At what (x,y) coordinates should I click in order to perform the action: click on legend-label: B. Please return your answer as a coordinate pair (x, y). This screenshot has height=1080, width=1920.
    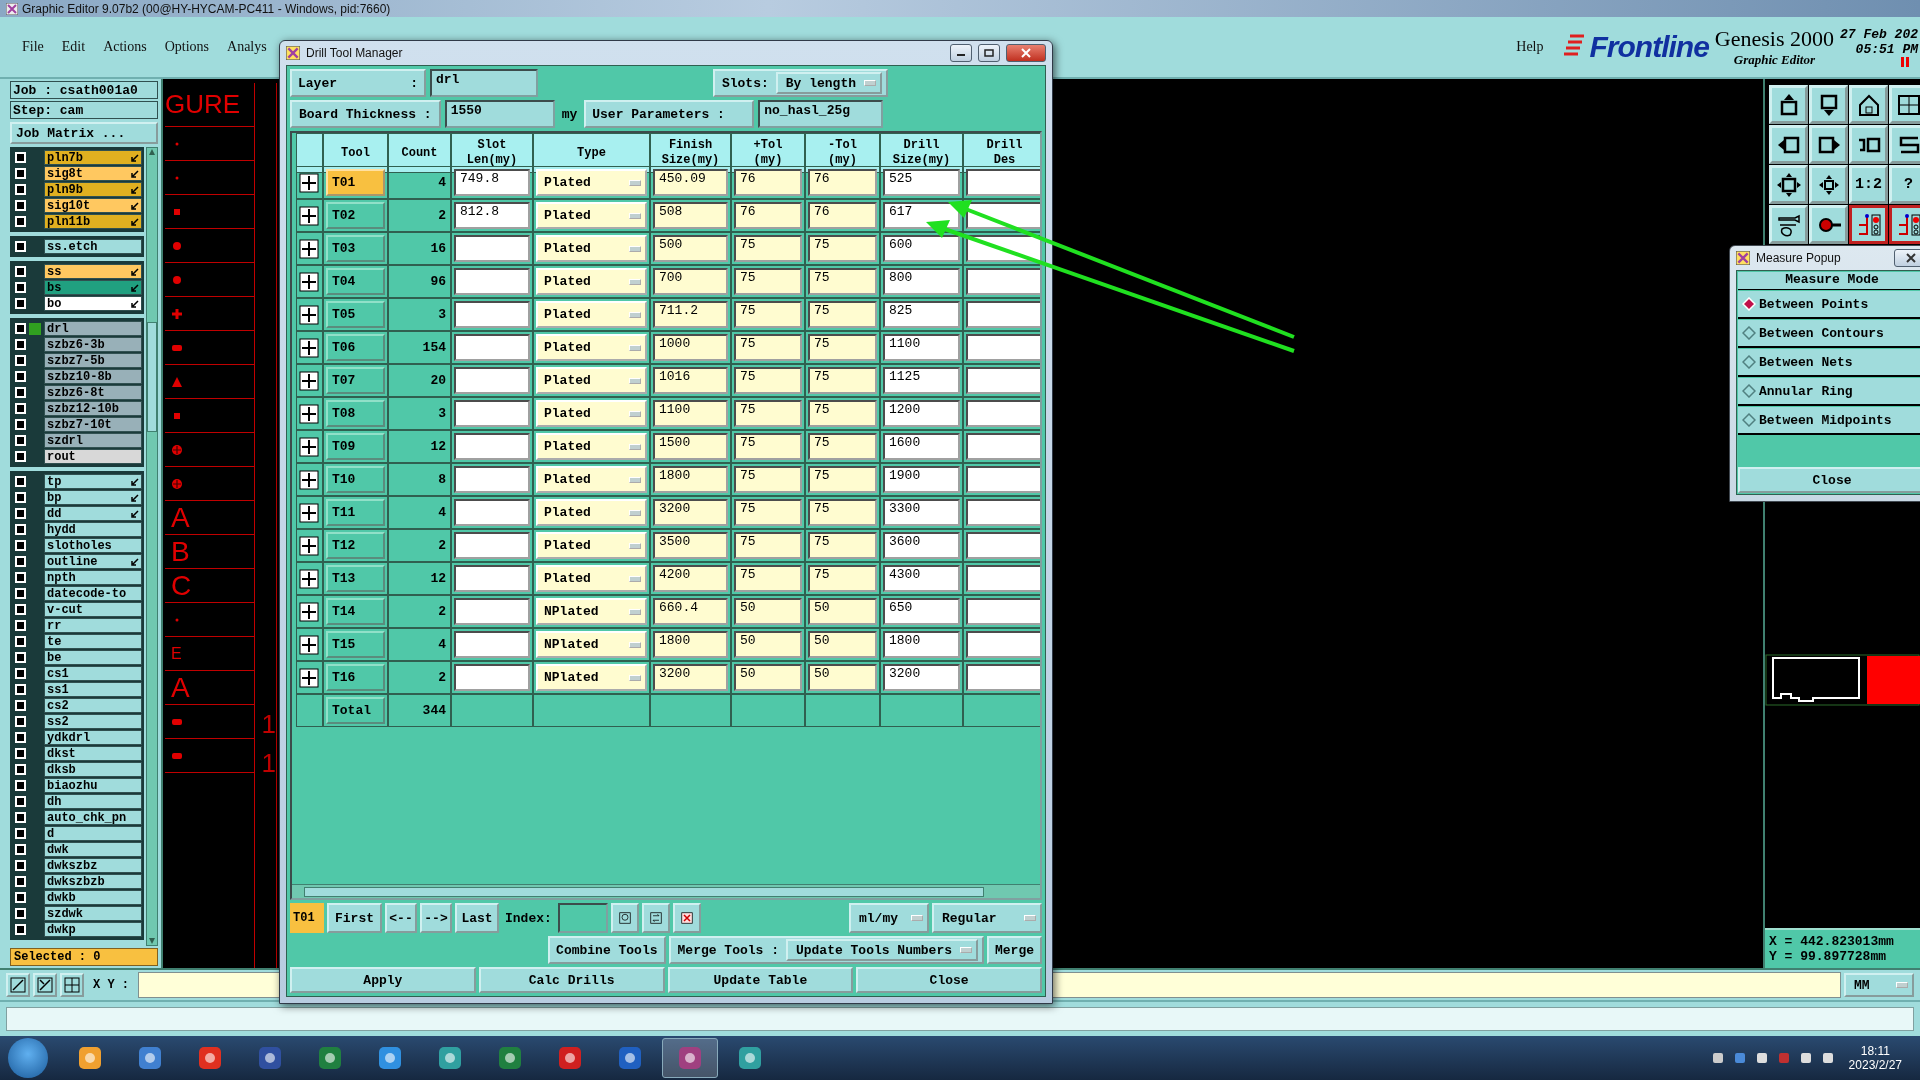
    Looking at the image, I should click on (180, 551).